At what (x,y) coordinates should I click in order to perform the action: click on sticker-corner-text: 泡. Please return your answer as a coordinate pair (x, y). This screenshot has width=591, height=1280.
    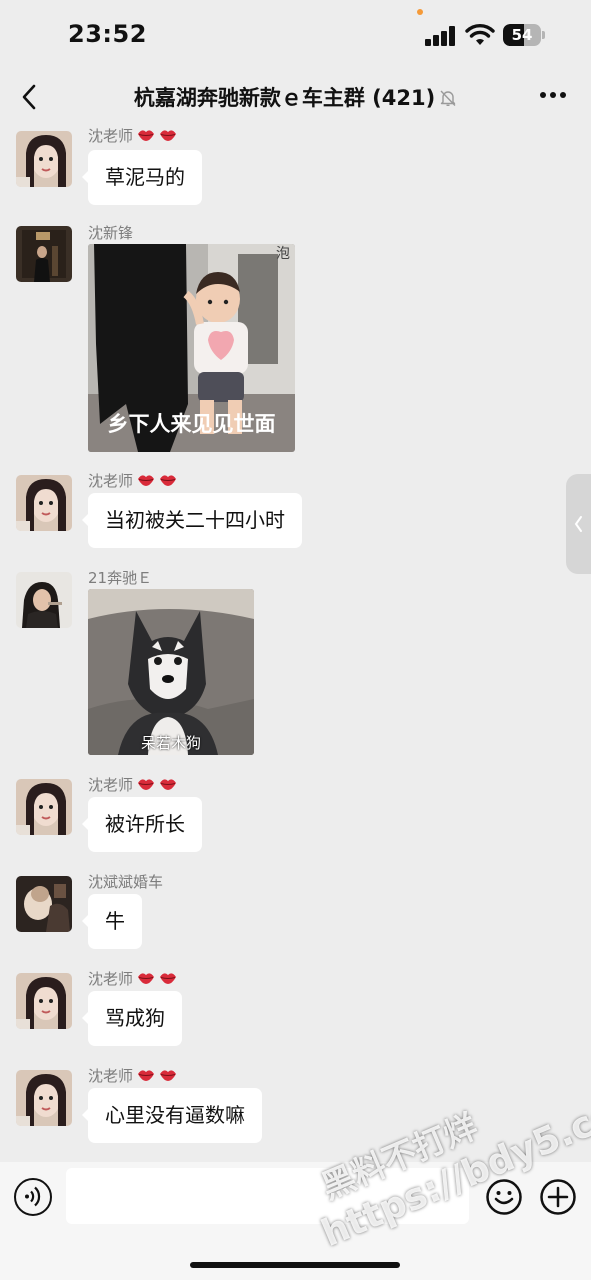
    Looking at the image, I should click on (283, 254).